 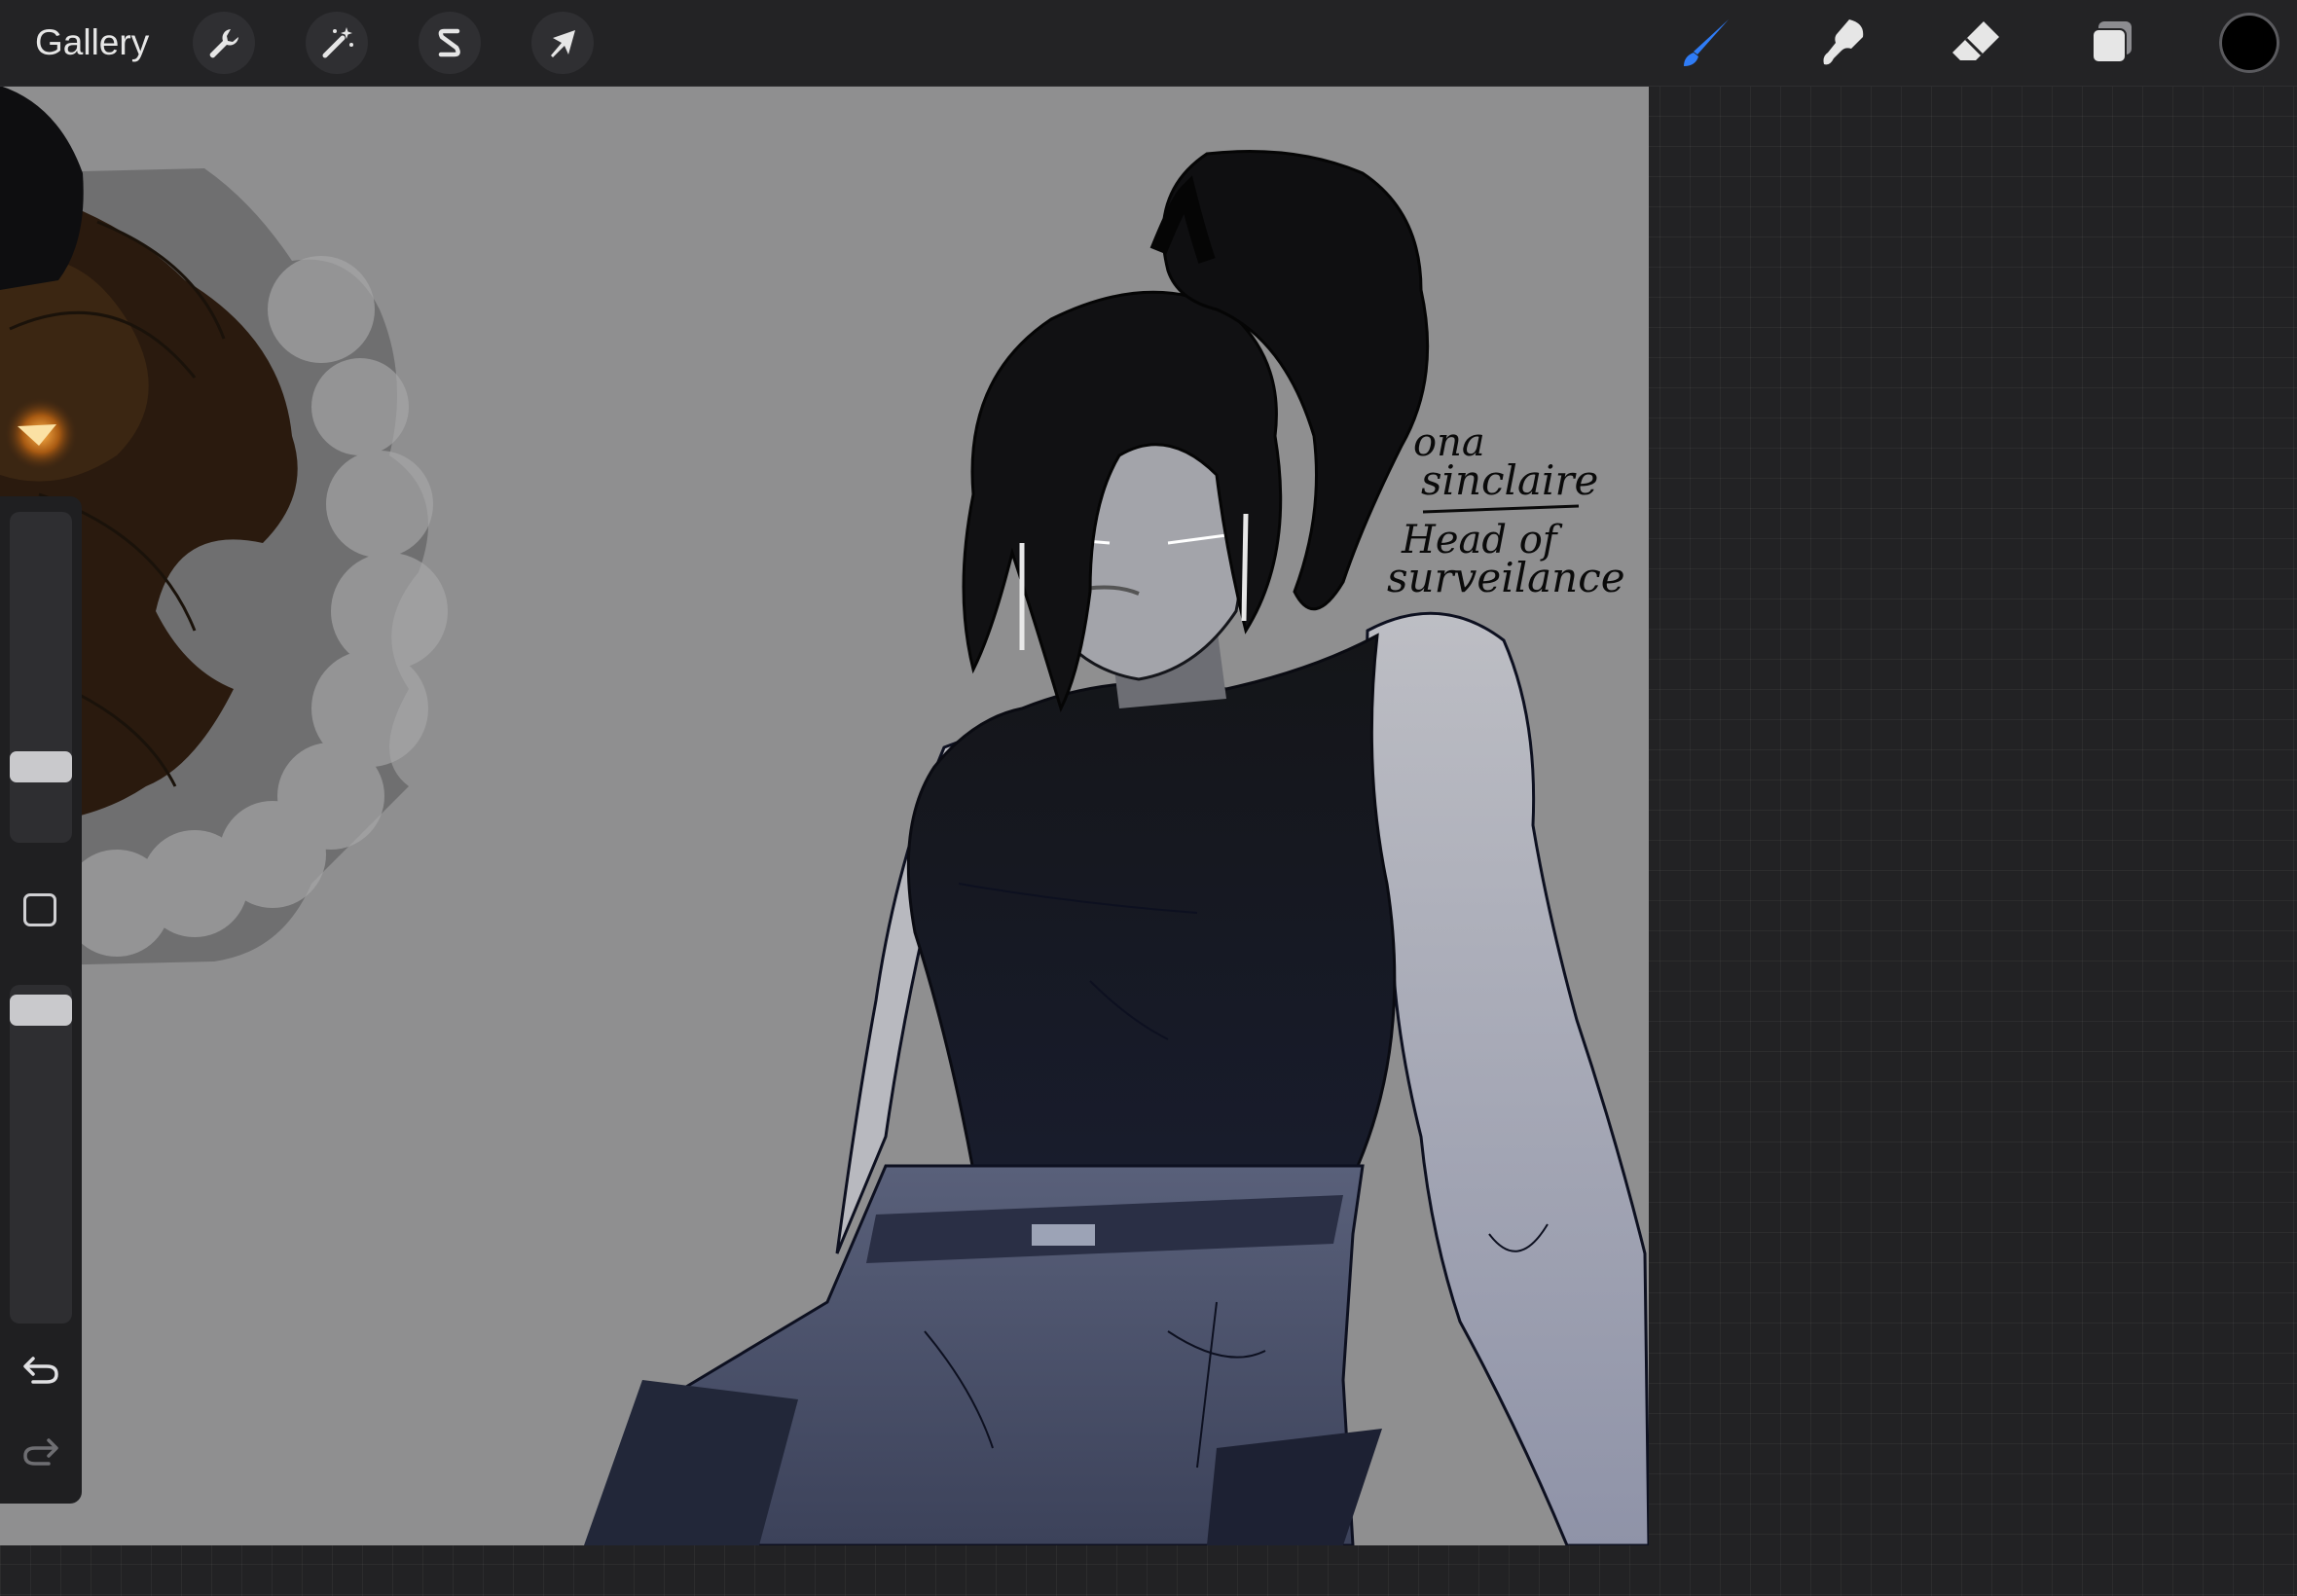 What do you see at coordinates (39, 909) in the screenshot?
I see `modify-button` at bounding box center [39, 909].